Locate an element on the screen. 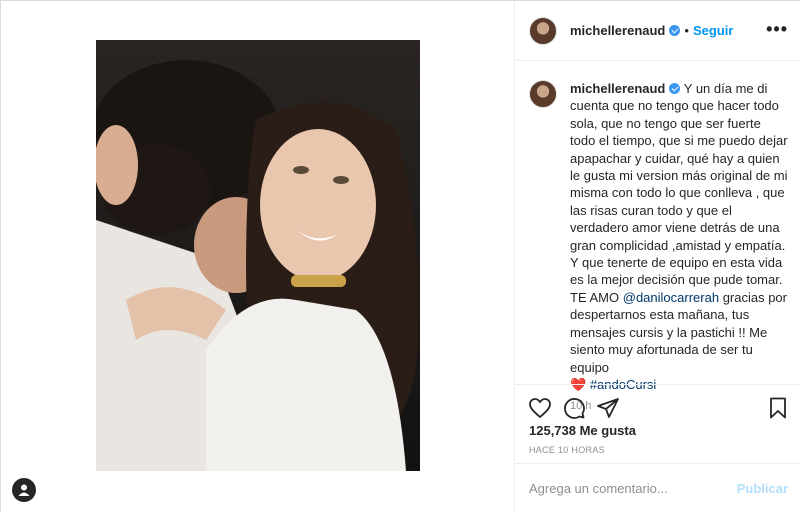 This screenshot has width=800, height=512. bookmark-icon is located at coordinates (778, 408).